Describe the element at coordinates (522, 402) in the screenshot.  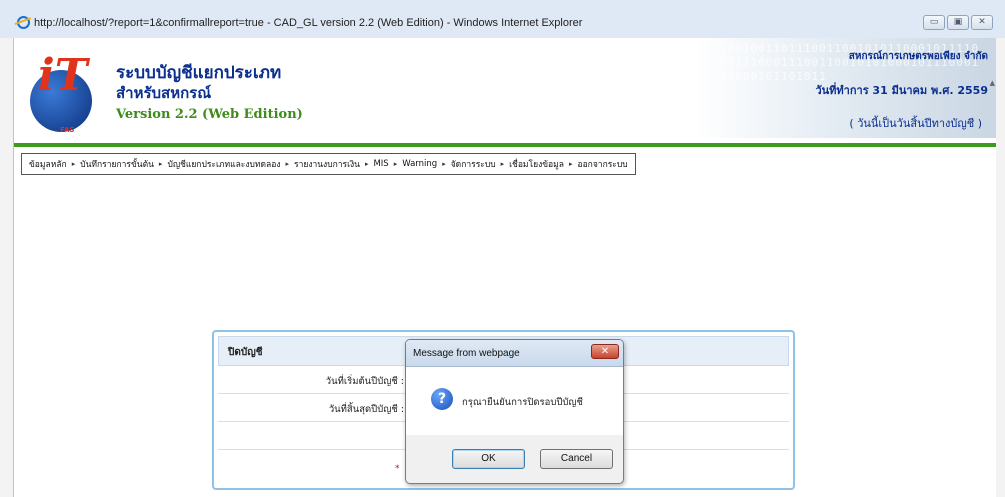
I see `dialog-message: กรุณายืนยันการปิดรอบปีบัญชี` at that location.